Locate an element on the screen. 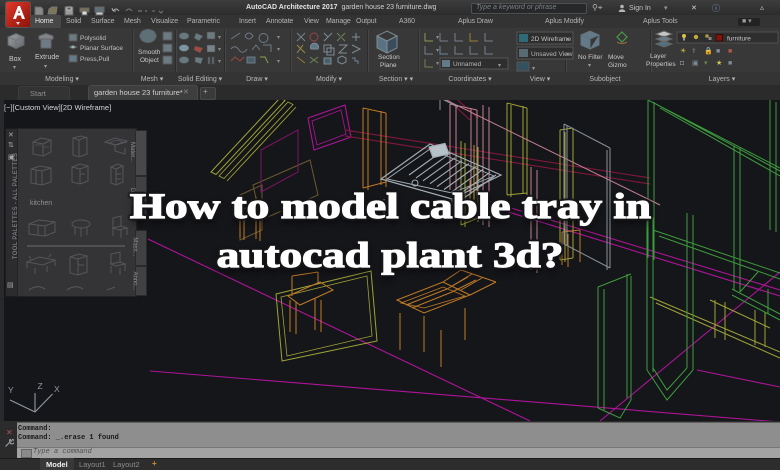 Image resolution: width=780 pixels, height=470 pixels. svg-text: No Filter is located at coordinates (590, 57).